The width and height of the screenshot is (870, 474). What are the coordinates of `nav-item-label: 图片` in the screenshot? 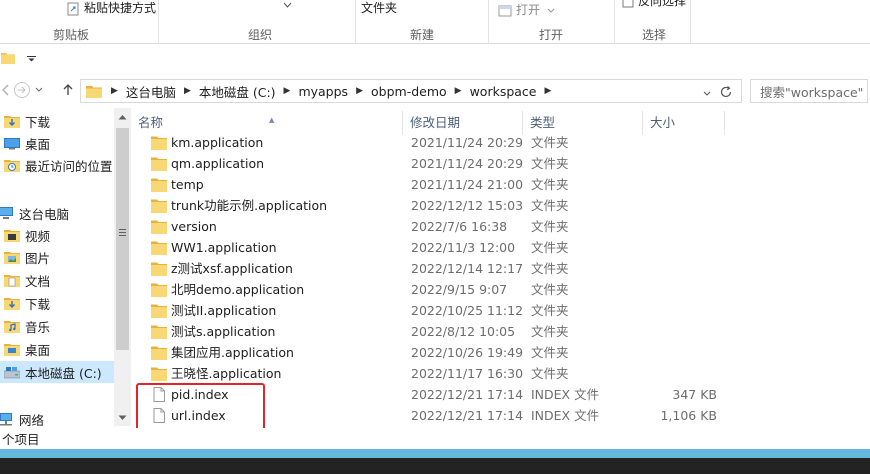 It's located at (38, 258).